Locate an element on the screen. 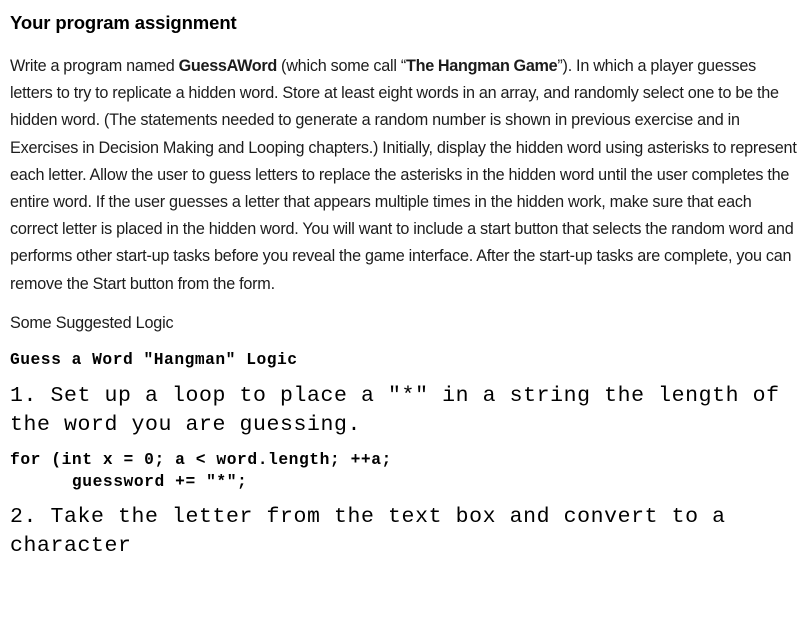 The image size is (802, 640). assignment-emphasis-3: The Hangman Game is located at coordinates (482, 66).